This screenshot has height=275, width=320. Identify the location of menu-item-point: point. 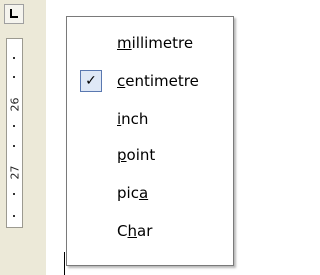
(150, 155).